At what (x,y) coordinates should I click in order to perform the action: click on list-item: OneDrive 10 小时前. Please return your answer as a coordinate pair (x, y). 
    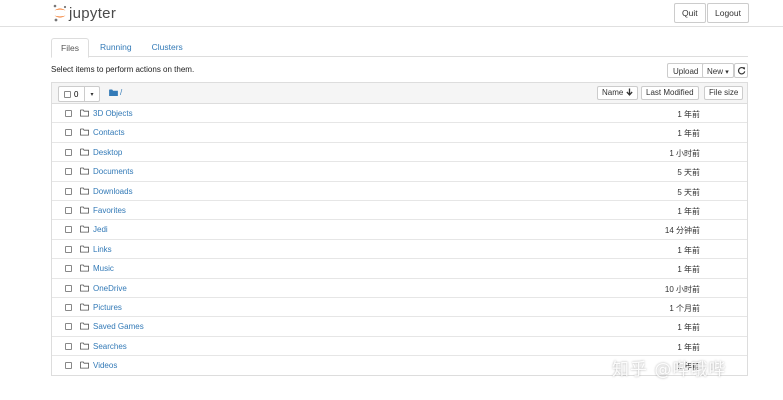
    Looking at the image, I should click on (399, 288).